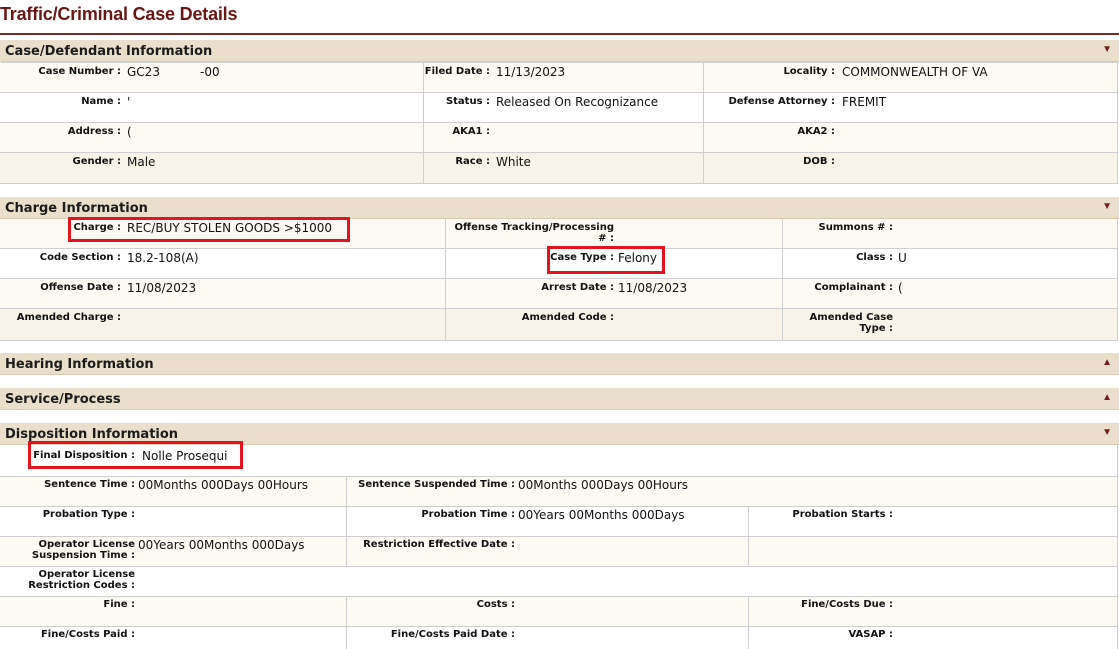  I want to click on probation-type-label: Probation Type :, so click(88, 514).